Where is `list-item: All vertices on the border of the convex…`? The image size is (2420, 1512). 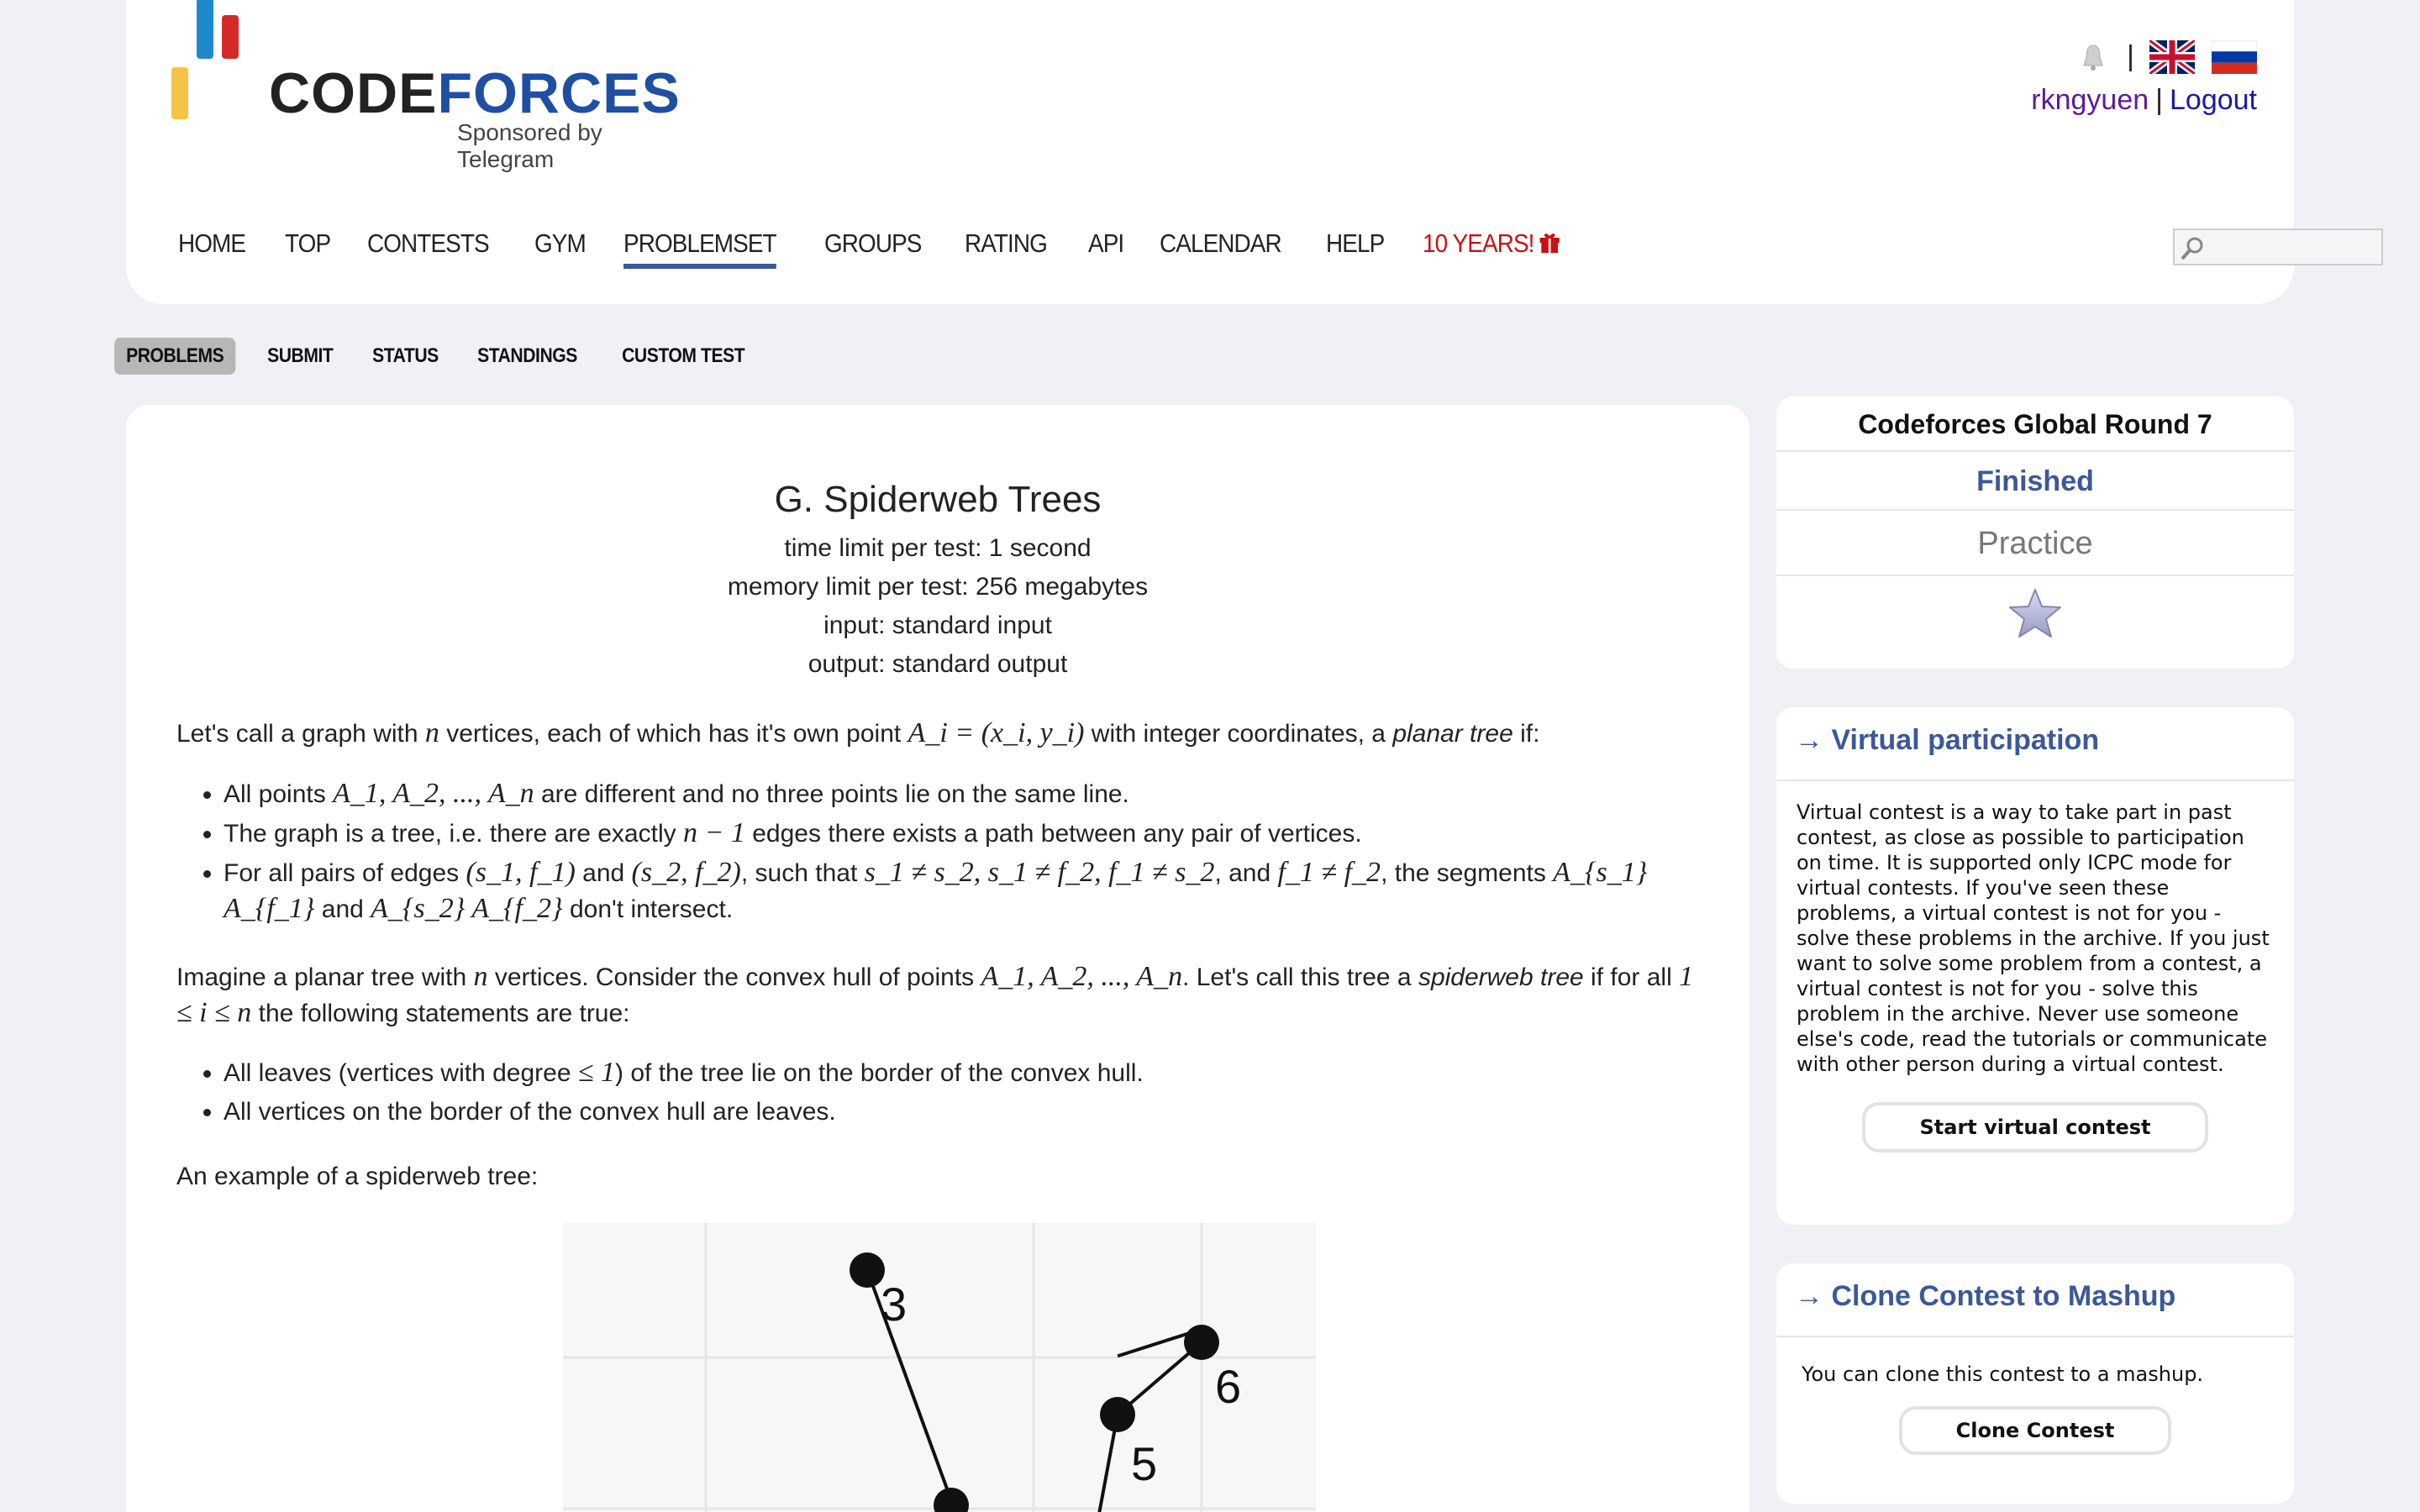
list-item: All vertices on the border of the convex… is located at coordinates (969, 1112).